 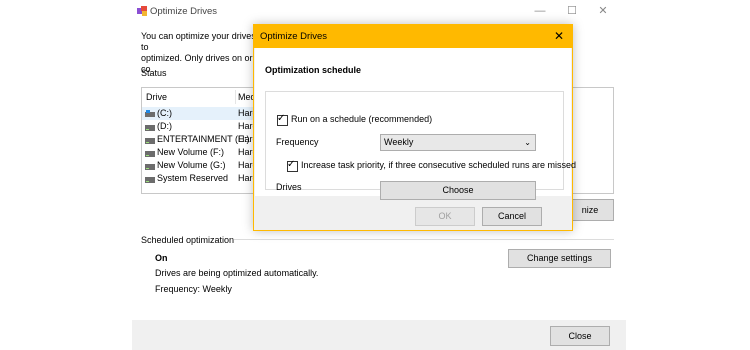 I want to click on window-titlebar: Optimize Drives — ☐ ✕, so click(x=379, y=12).